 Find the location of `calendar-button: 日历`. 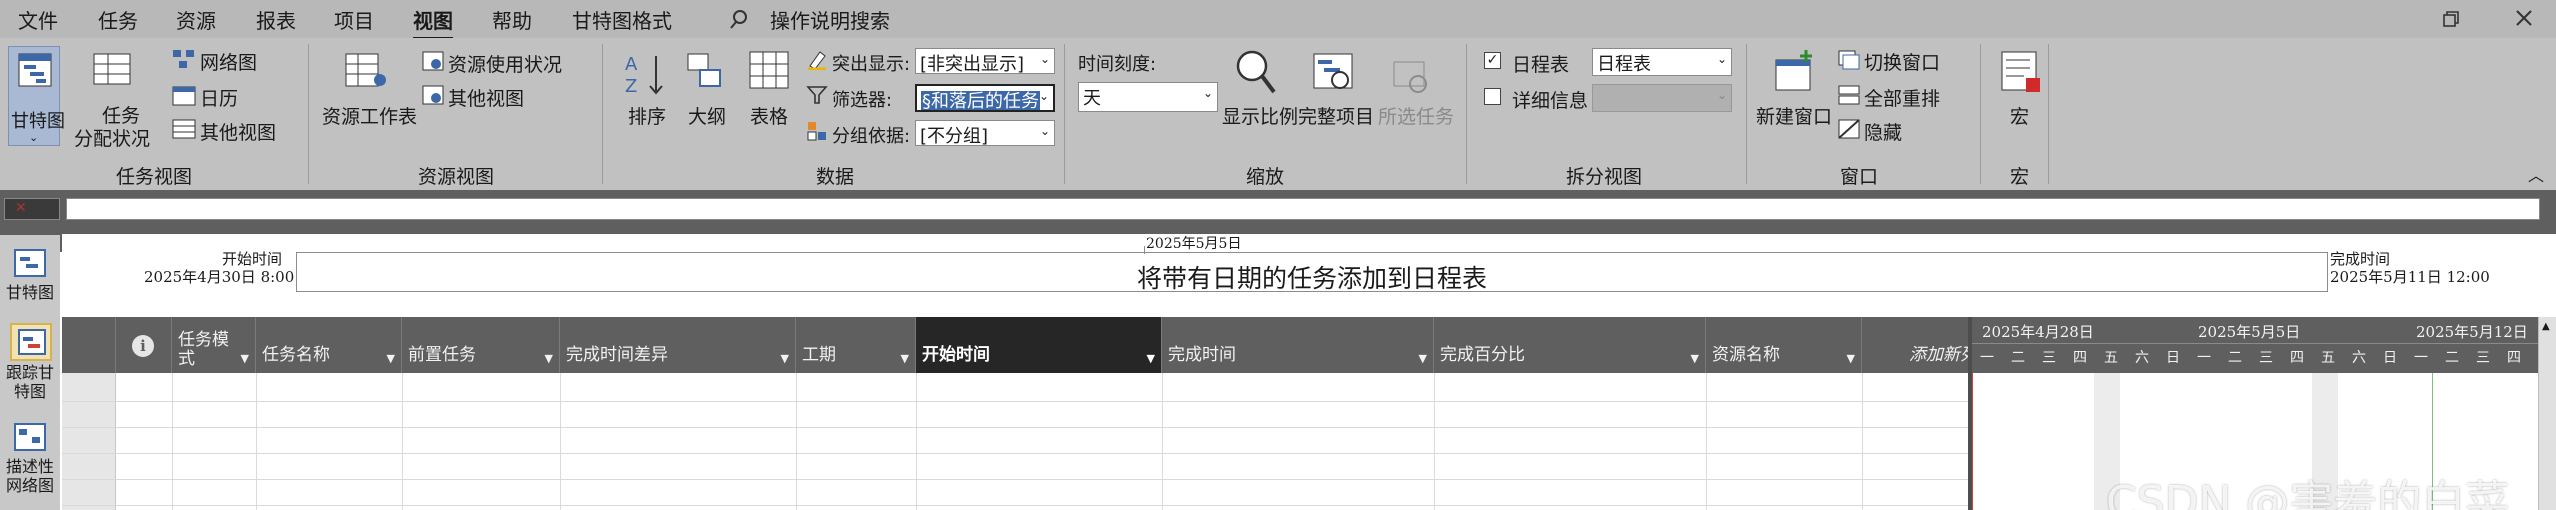

calendar-button: 日历 is located at coordinates (219, 97).